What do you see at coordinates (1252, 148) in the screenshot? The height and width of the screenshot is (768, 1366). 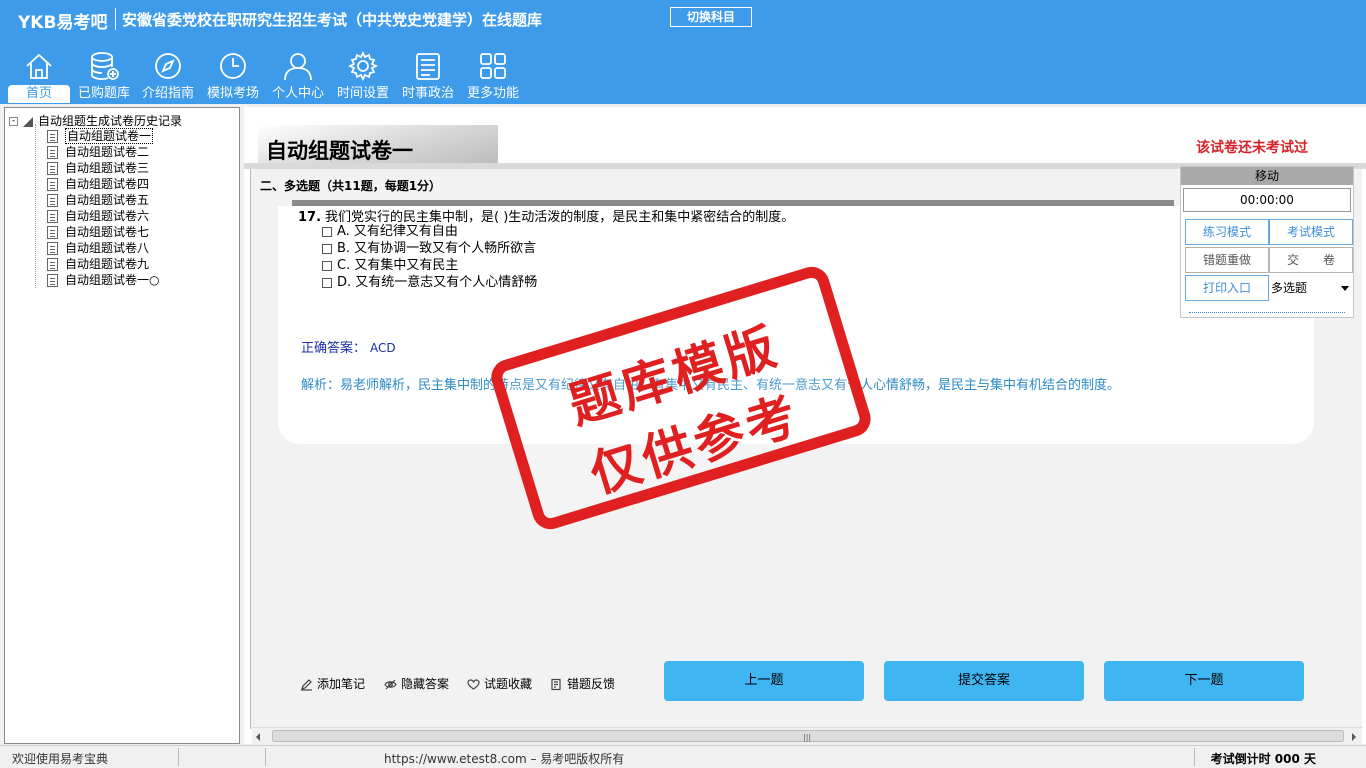 I see `exam-status: 该试卷还未考试过` at bounding box center [1252, 148].